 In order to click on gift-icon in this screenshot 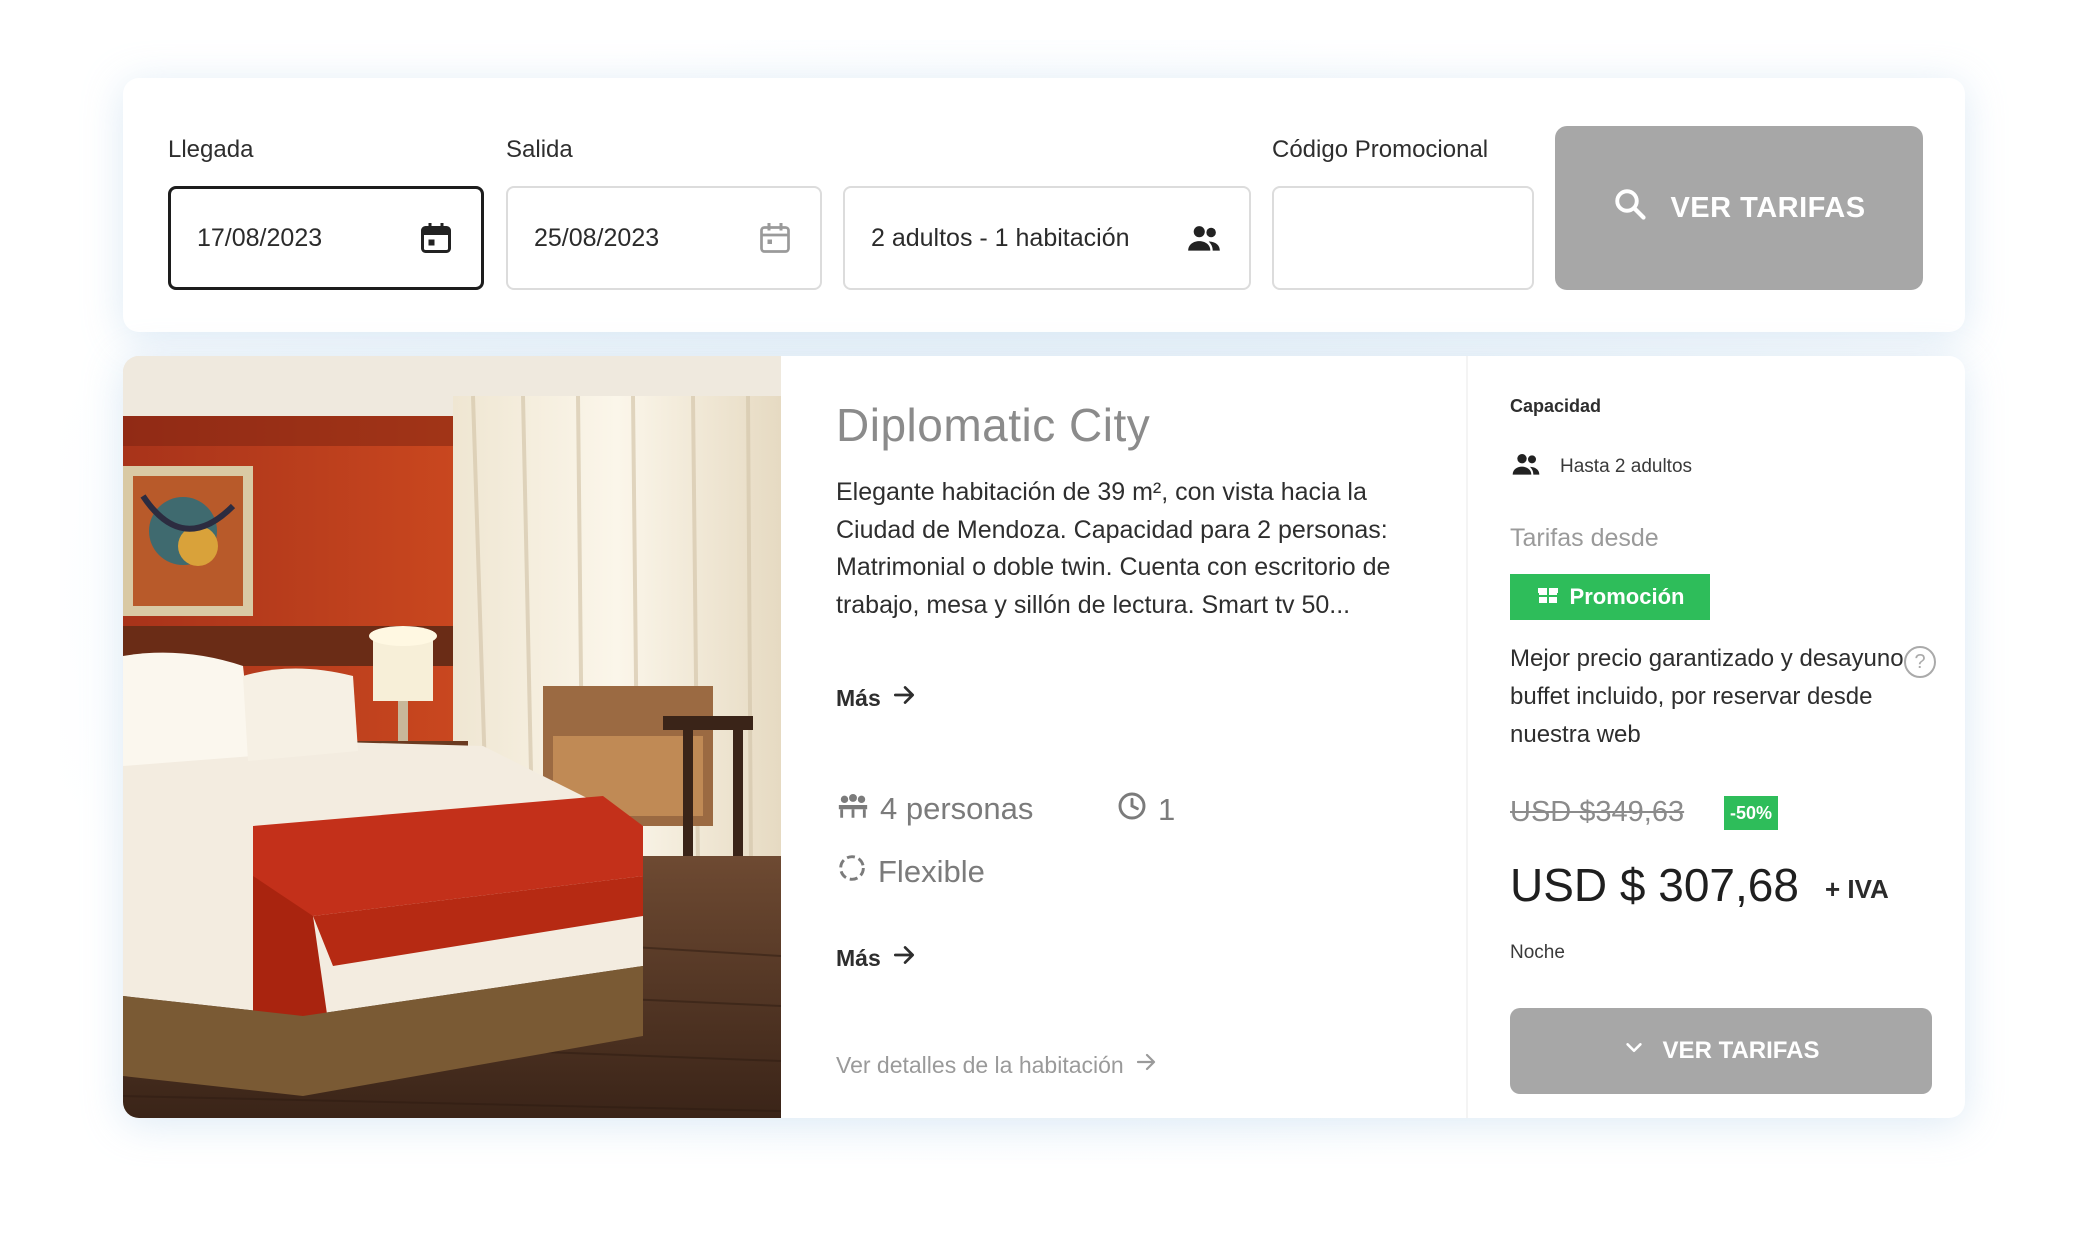, I will do `click(1548, 597)`.